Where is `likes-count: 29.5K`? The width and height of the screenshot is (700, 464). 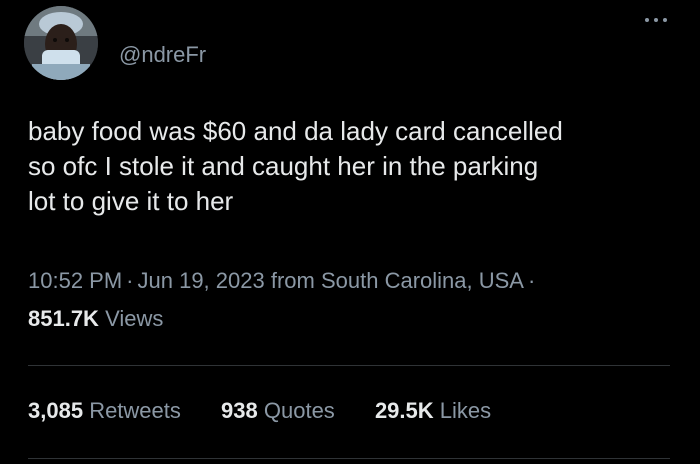 likes-count: 29.5K is located at coordinates (404, 410).